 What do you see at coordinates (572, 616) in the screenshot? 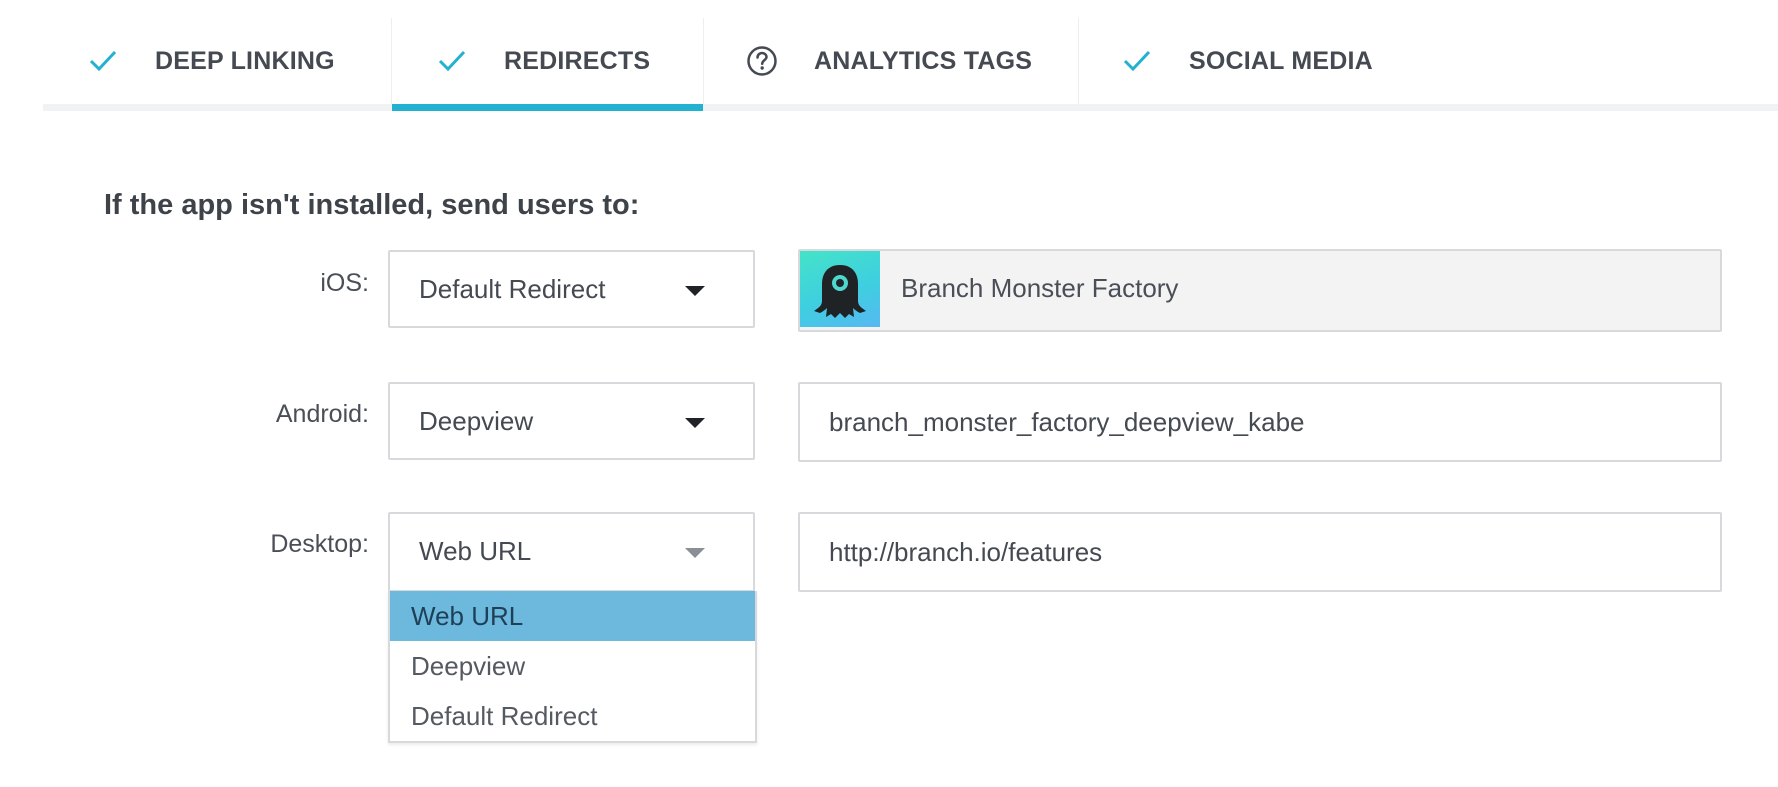
I see `dropdown-option-web-url: Web URL` at bounding box center [572, 616].